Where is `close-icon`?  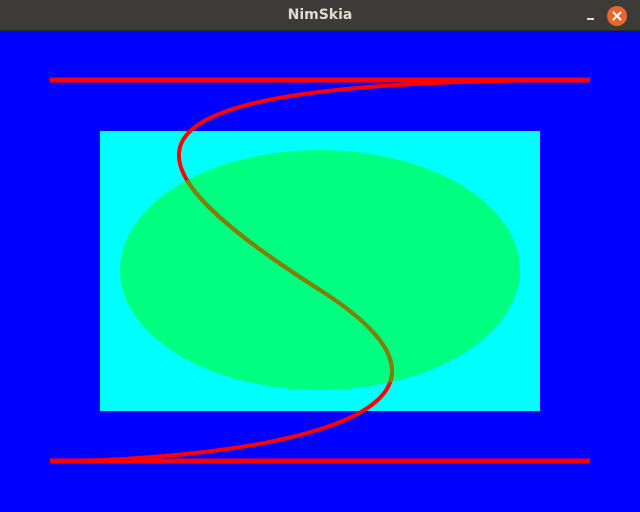
close-icon is located at coordinates (617, 16).